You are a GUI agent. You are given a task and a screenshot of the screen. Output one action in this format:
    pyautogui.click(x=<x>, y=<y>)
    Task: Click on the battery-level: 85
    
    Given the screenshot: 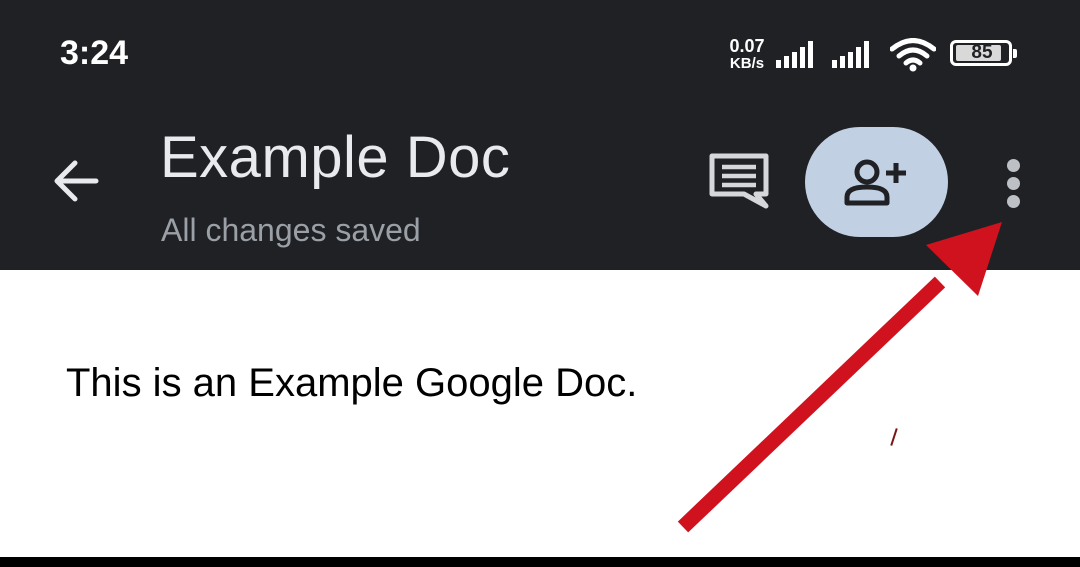 What is the action you would take?
    pyautogui.click(x=982, y=52)
    